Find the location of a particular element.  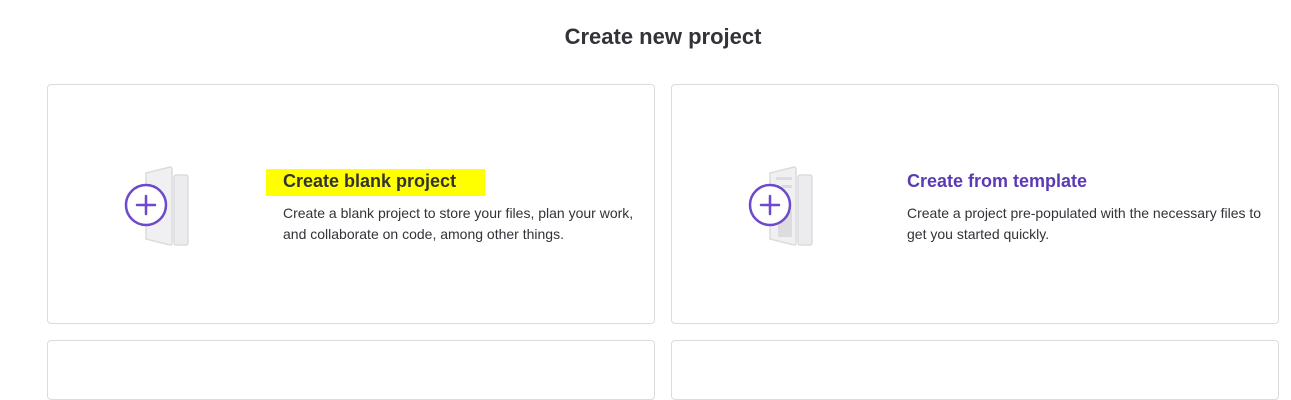

page-title: Create new project is located at coordinates (663, 36).